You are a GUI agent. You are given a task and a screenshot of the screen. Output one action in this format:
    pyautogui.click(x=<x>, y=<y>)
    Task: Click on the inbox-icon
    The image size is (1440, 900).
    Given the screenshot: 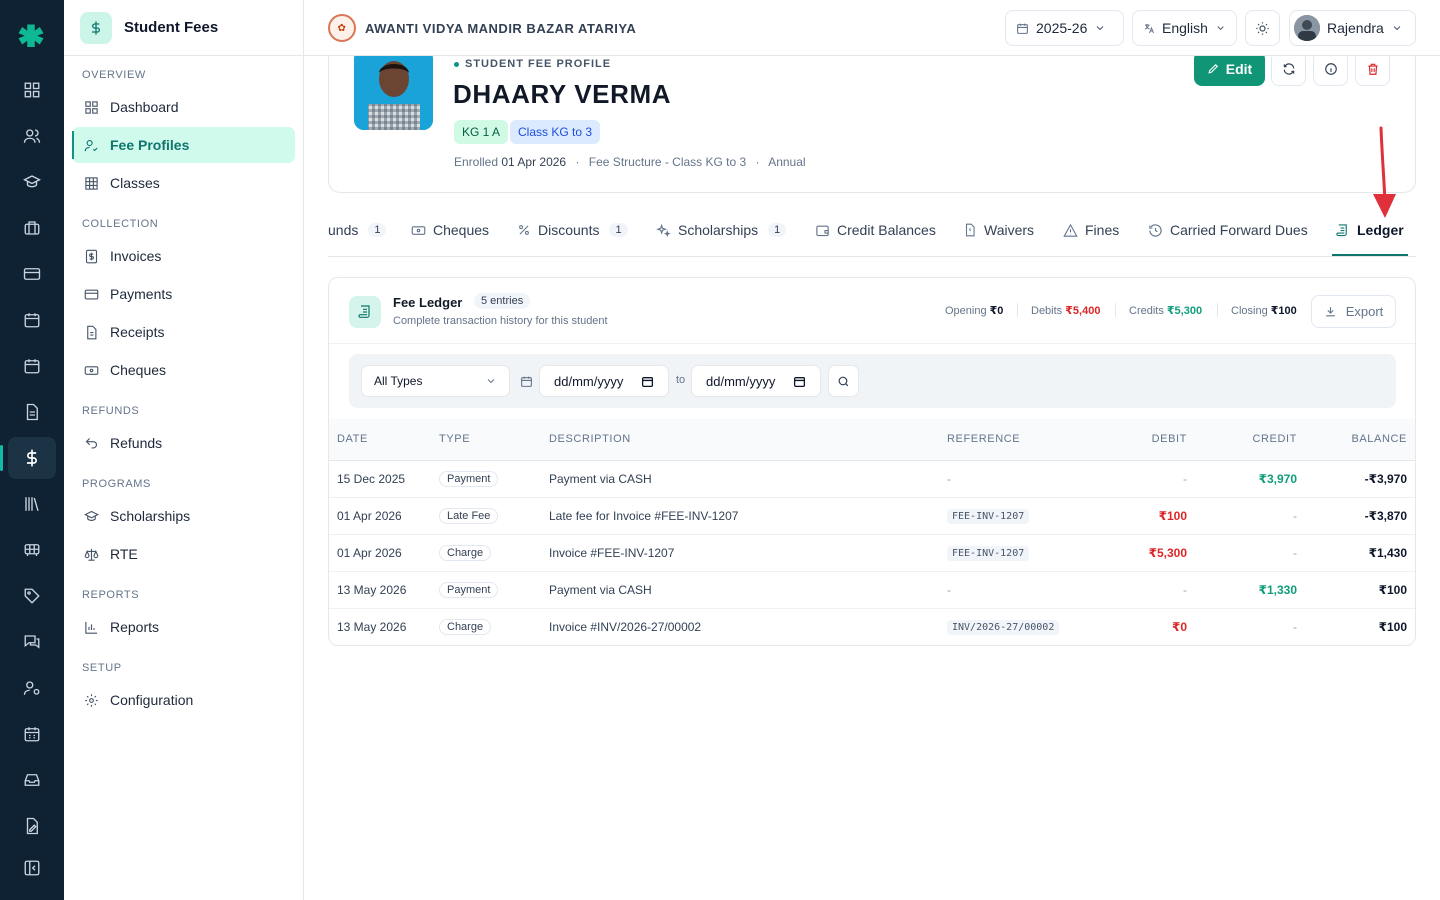 What is the action you would take?
    pyautogui.click(x=32, y=780)
    